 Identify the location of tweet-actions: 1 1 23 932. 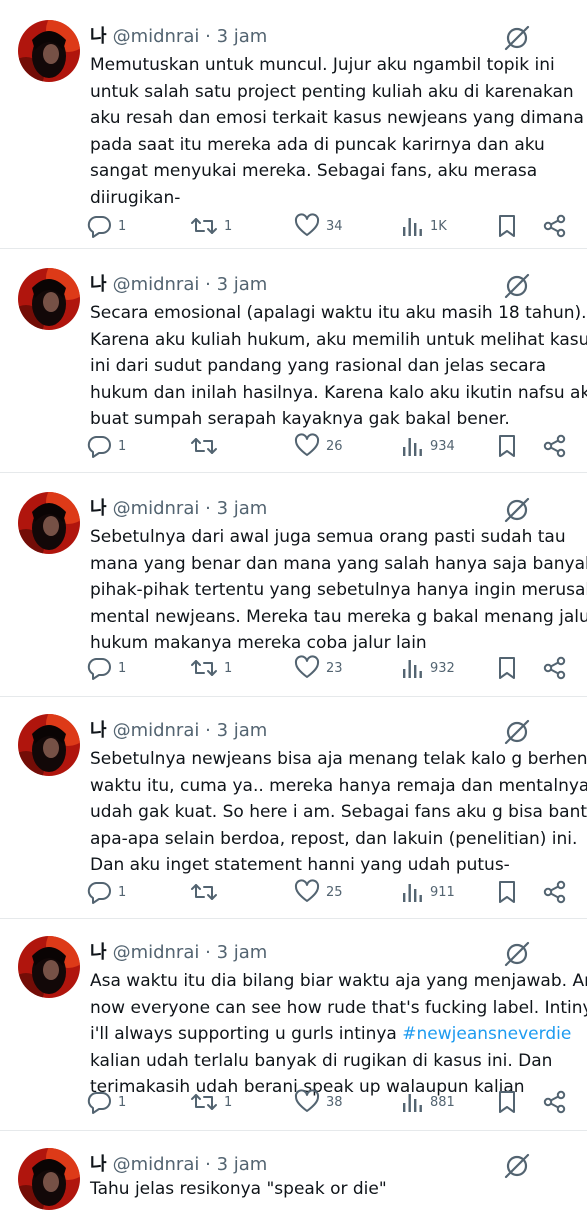
(331, 668).